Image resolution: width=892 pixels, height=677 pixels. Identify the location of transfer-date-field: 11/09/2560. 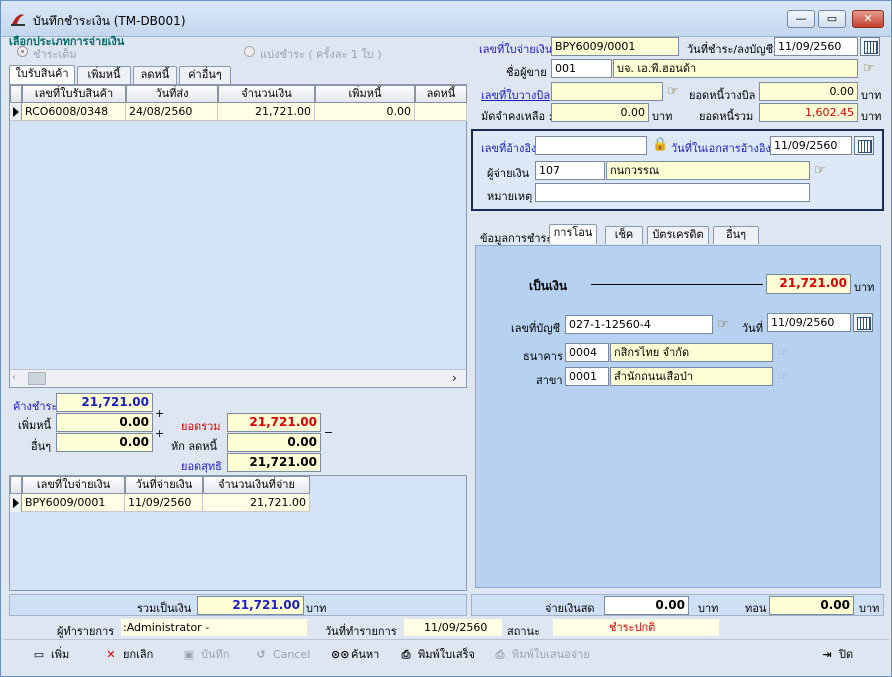
(809, 322).